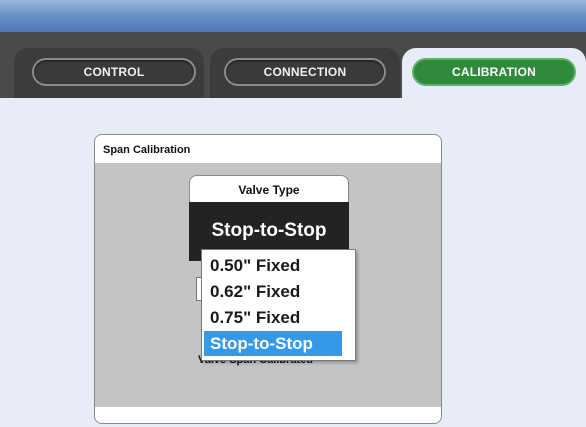 The height and width of the screenshot is (427, 586). I want to click on tab-control-button: CONTROL, so click(114, 72).